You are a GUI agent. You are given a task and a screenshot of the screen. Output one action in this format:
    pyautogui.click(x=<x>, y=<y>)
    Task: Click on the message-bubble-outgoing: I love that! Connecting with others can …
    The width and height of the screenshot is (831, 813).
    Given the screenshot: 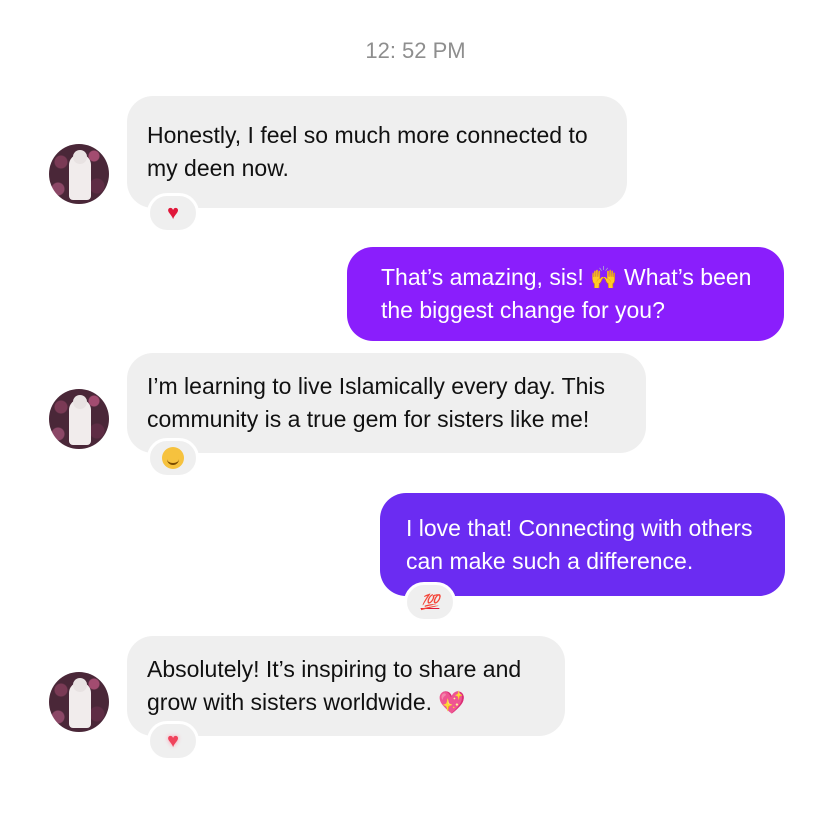 What is the action you would take?
    pyautogui.click(x=582, y=544)
    